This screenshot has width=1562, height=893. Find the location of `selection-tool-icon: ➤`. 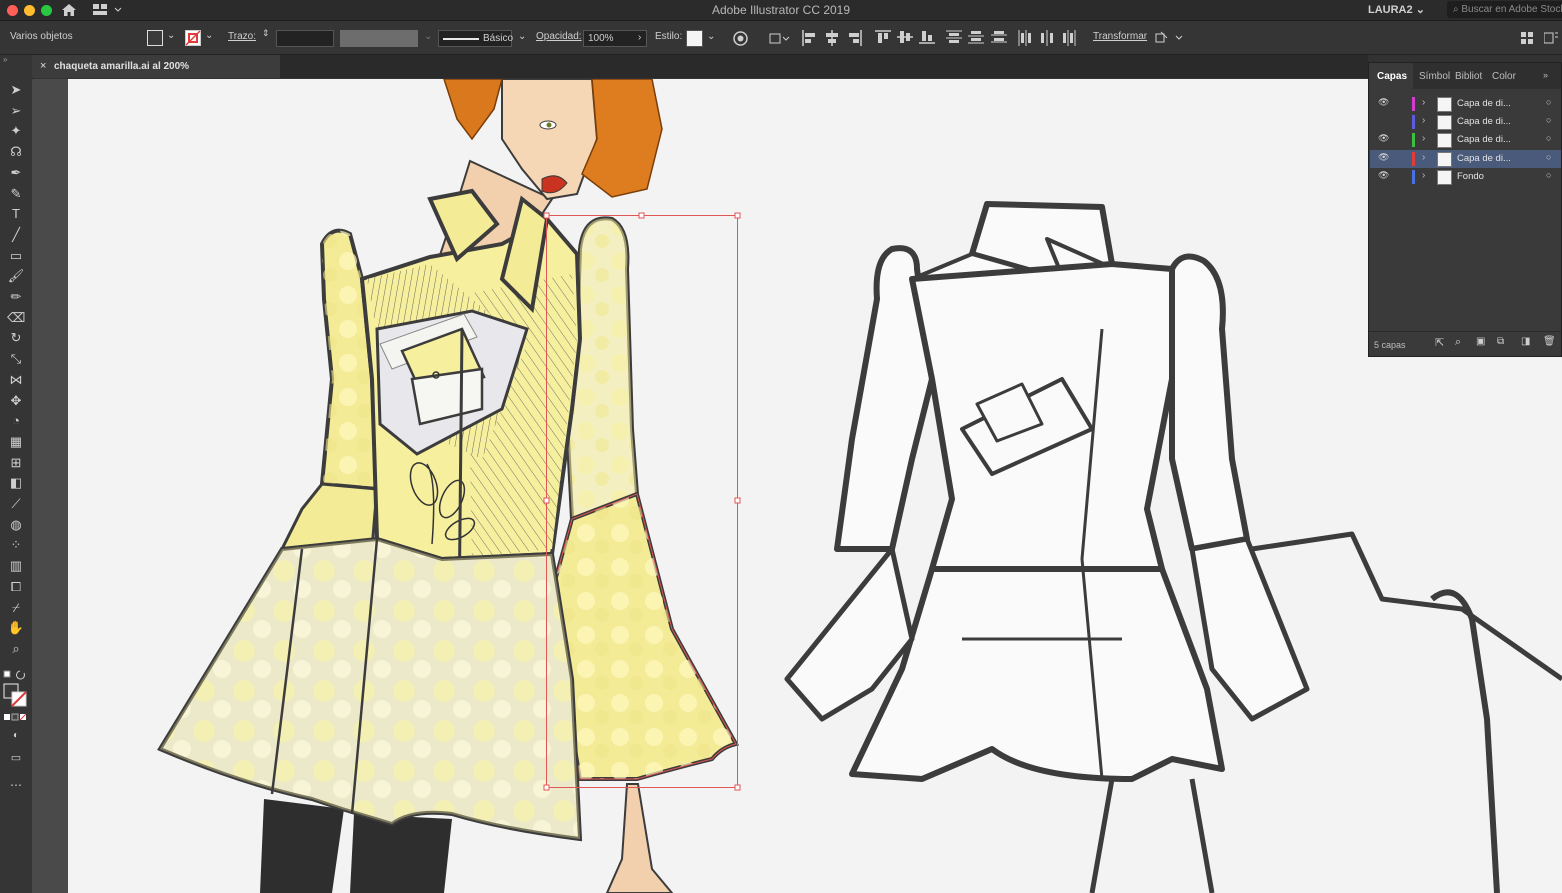

selection-tool-icon: ➤ is located at coordinates (16, 90).